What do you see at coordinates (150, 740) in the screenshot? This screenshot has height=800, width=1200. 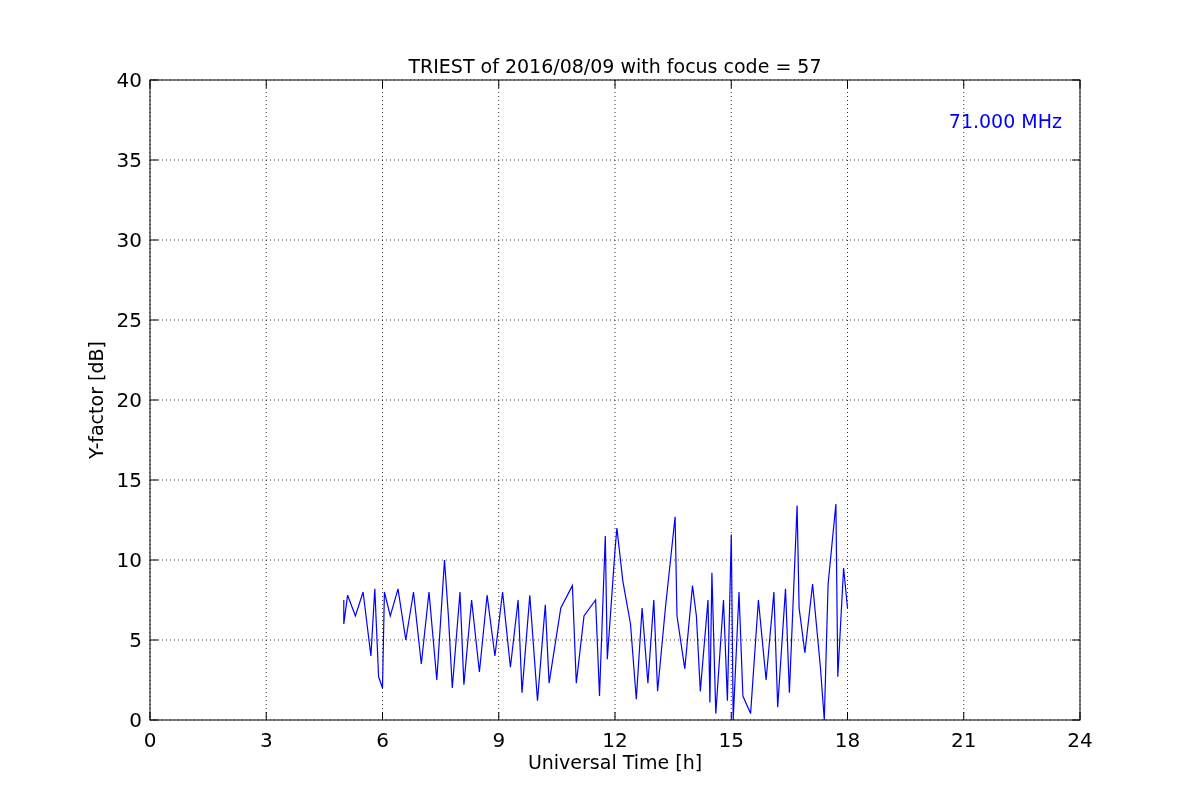 I see `x-tick-label: 0` at bounding box center [150, 740].